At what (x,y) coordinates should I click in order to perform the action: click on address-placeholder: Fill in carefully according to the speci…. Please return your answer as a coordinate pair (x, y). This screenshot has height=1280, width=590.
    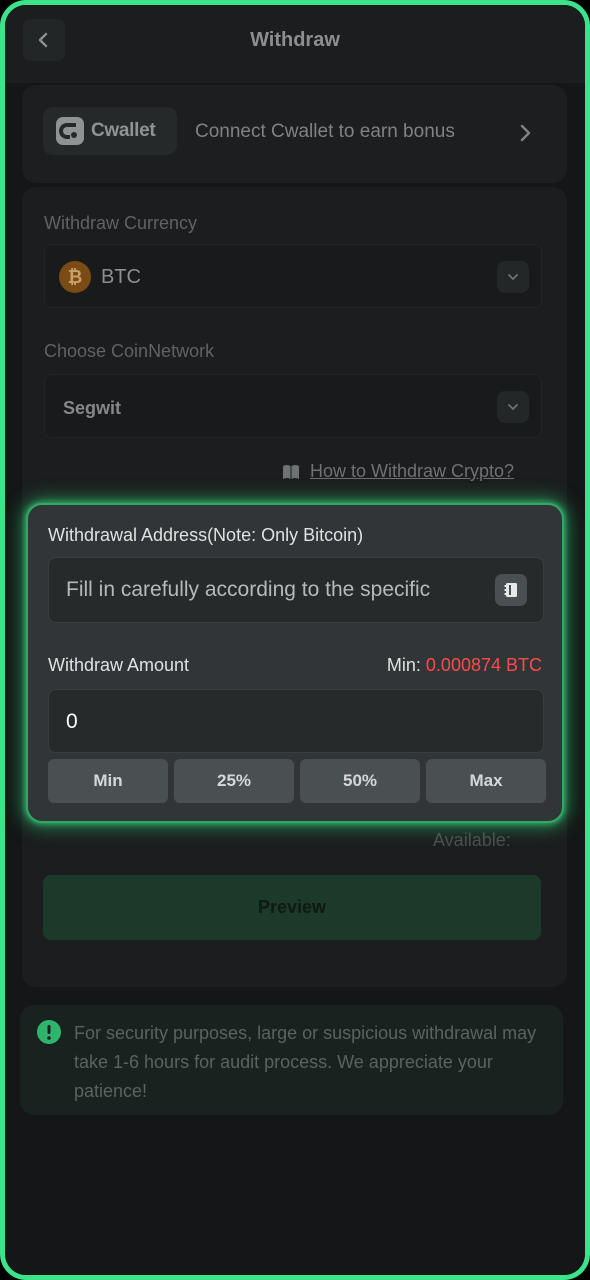
    Looking at the image, I should click on (248, 589).